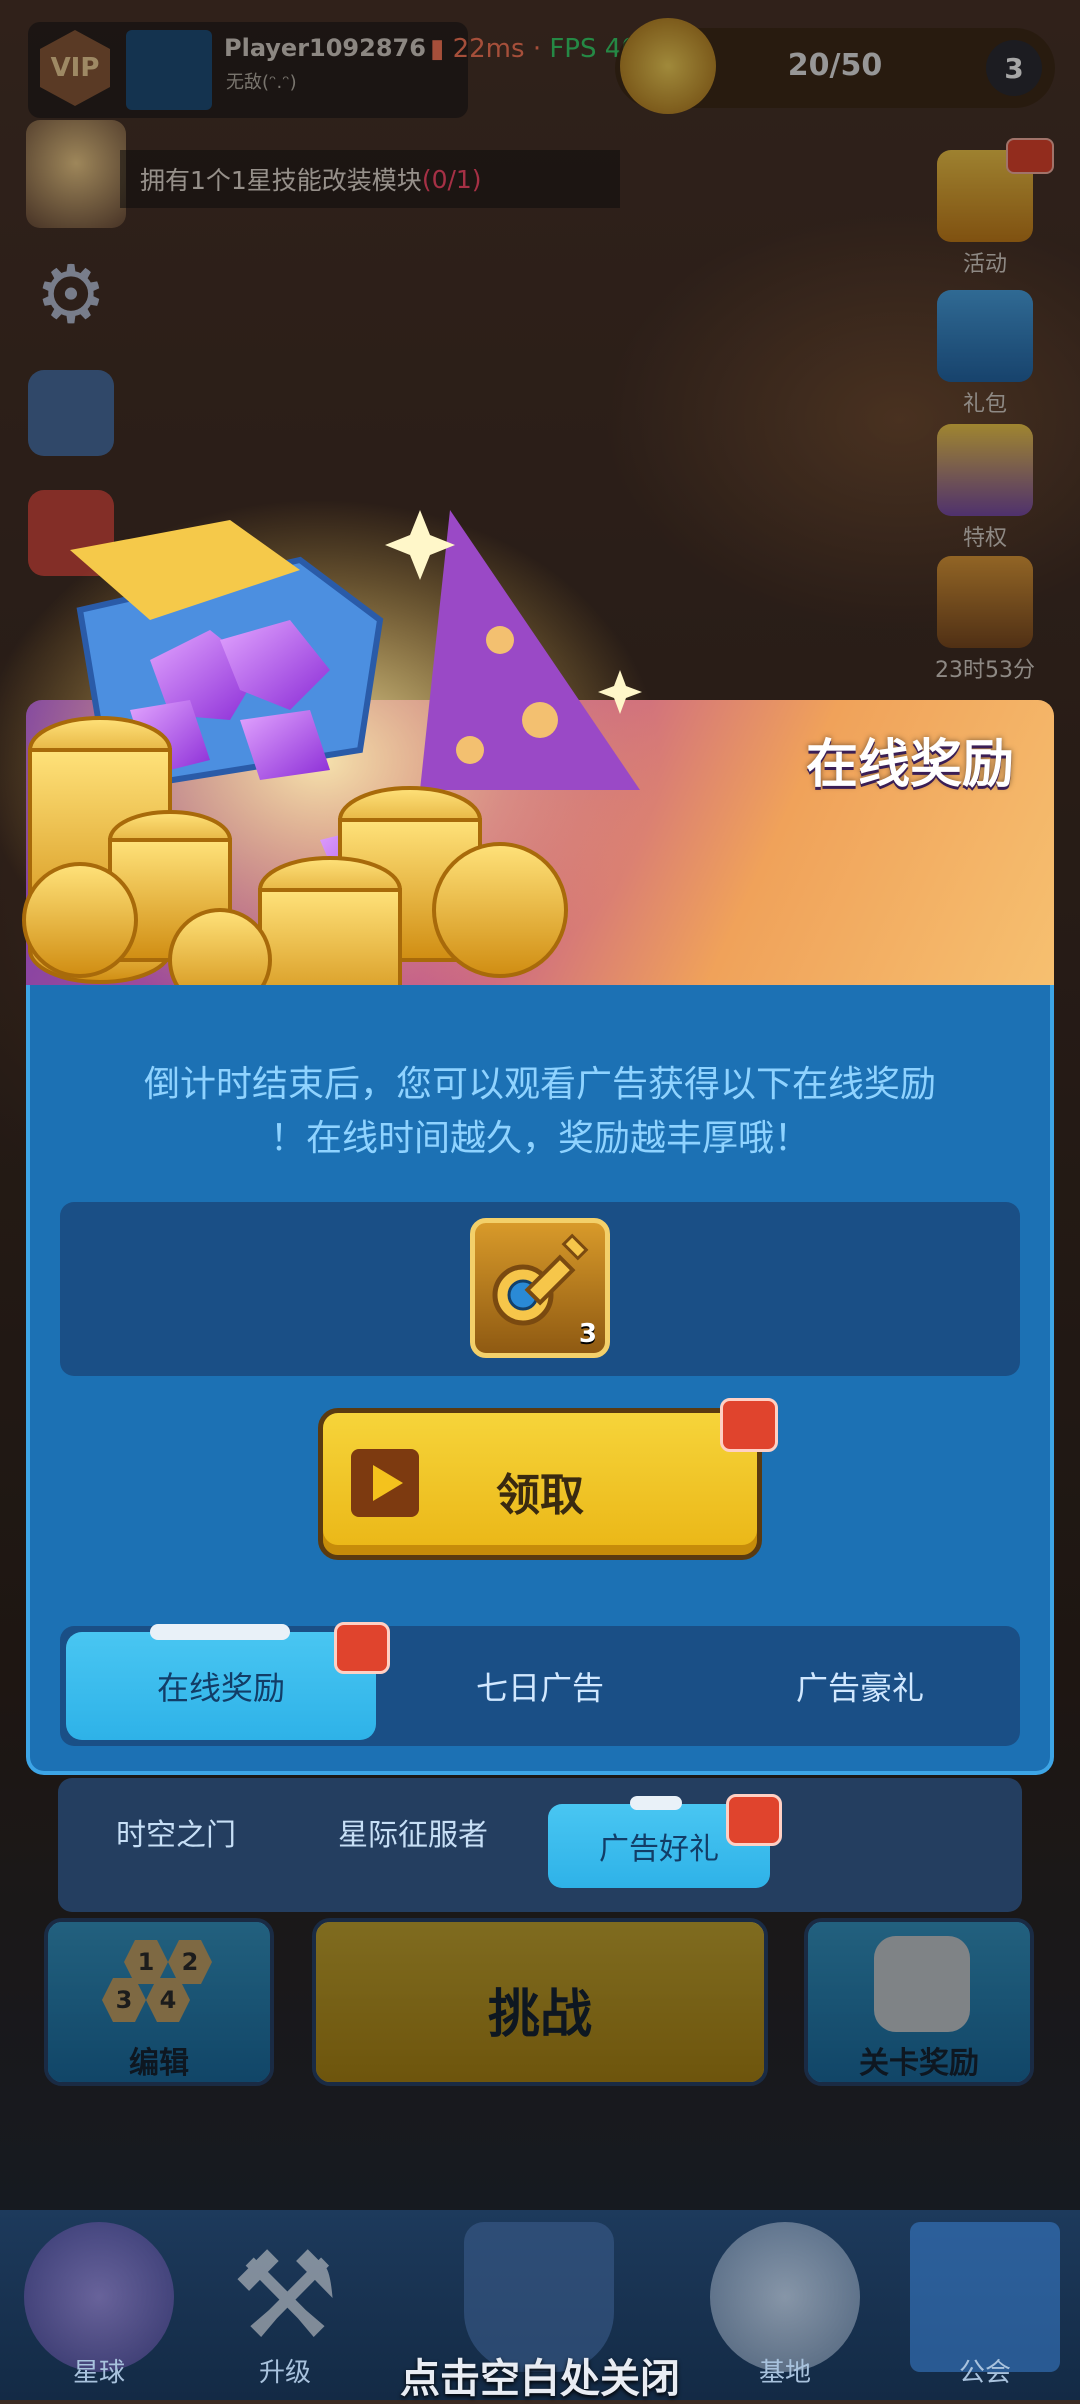 The width and height of the screenshot is (1080, 2404). I want to click on active-tab-indicator, so click(220, 1632).